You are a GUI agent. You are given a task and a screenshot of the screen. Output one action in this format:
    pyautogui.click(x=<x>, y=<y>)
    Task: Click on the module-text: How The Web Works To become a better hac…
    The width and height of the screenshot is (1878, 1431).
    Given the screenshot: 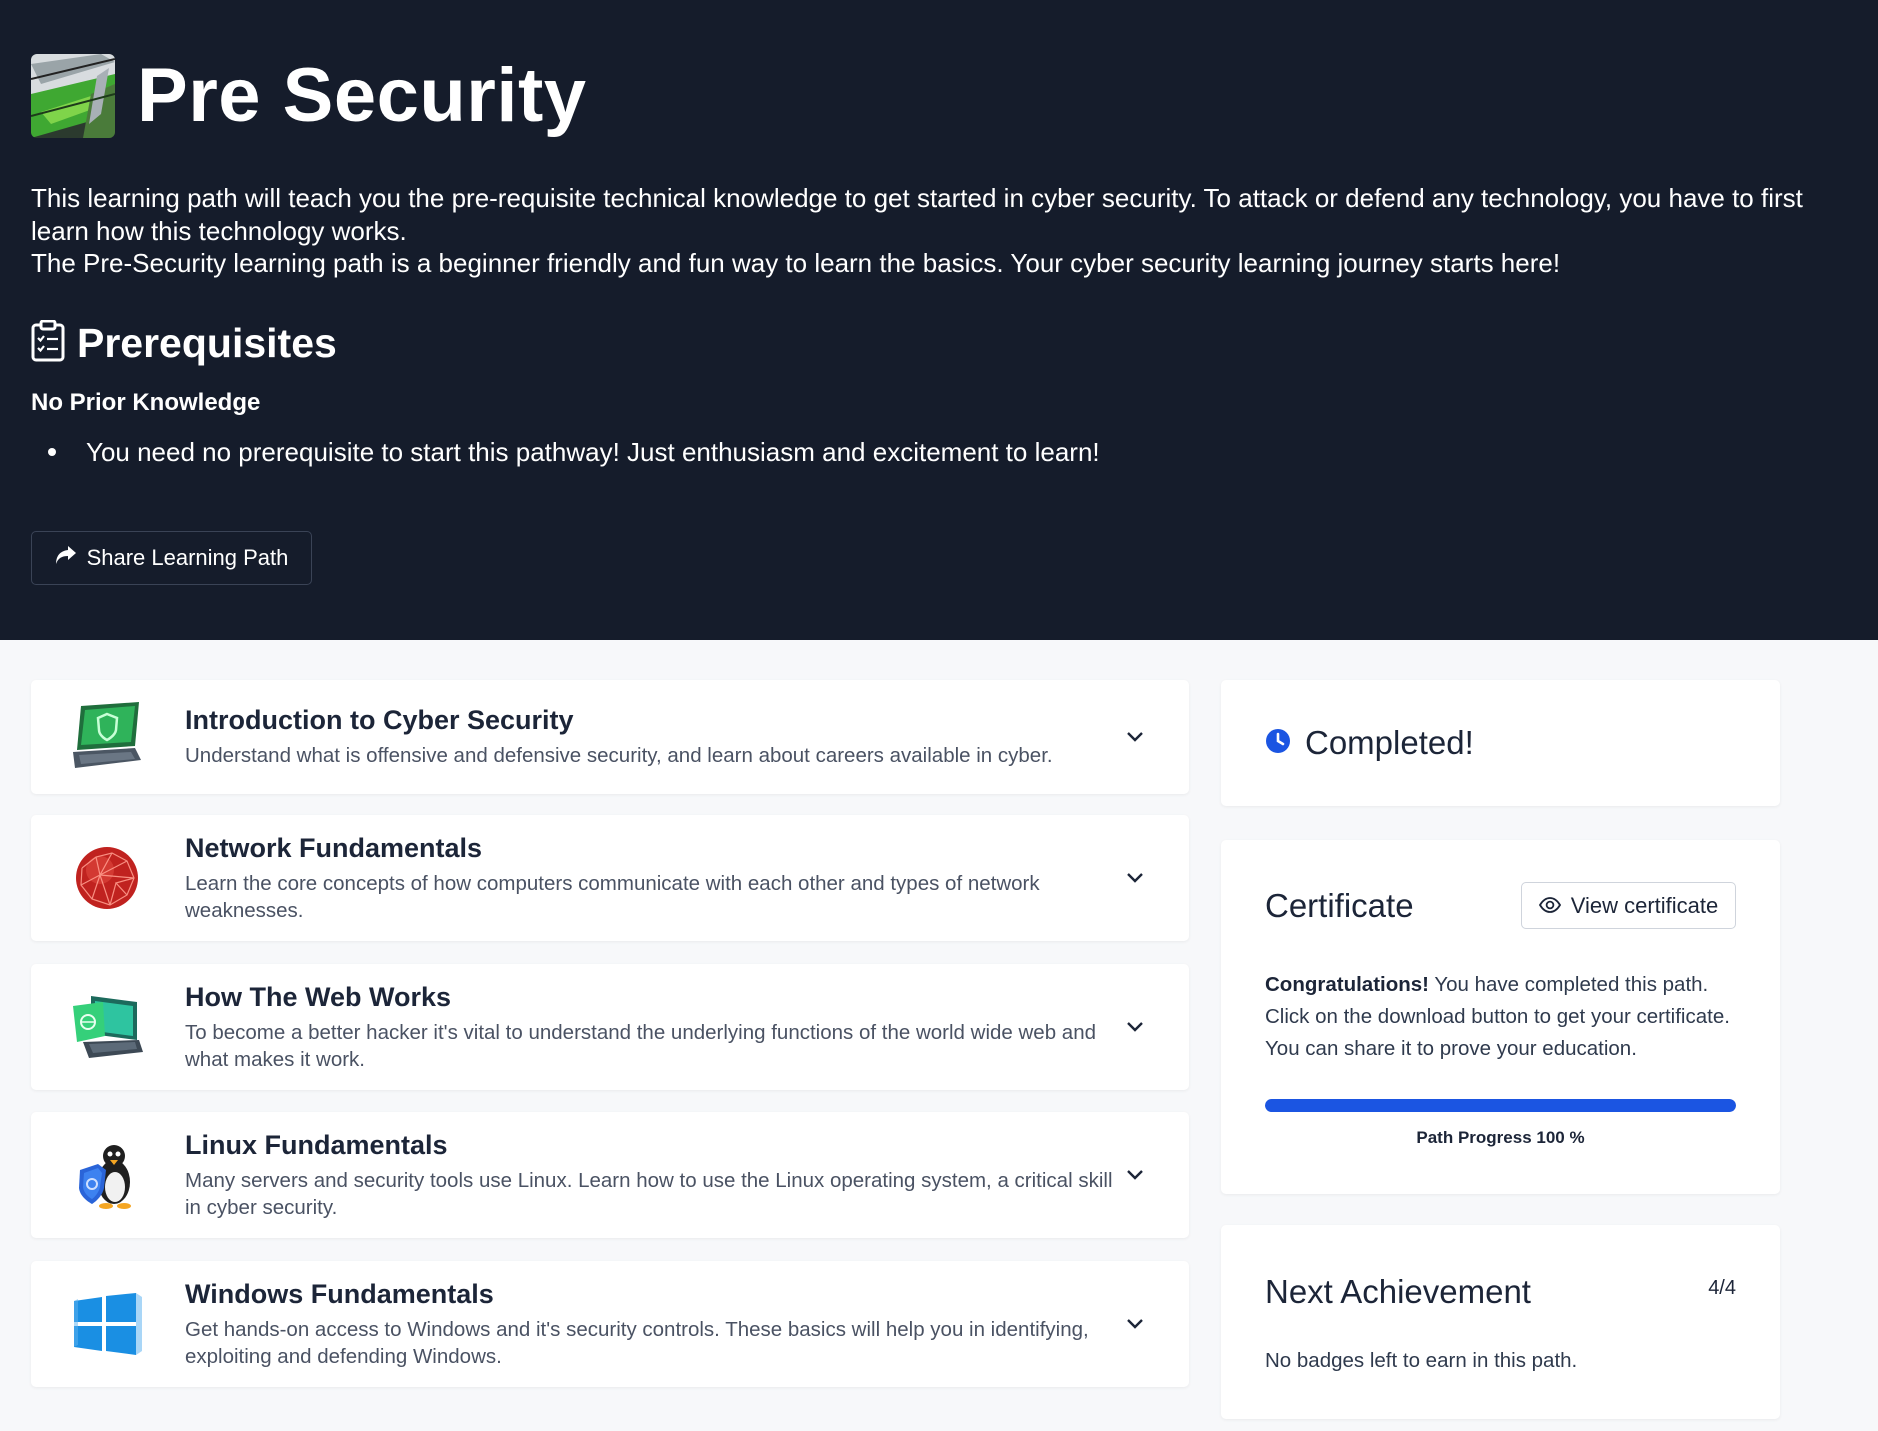 What is the action you would take?
    pyautogui.click(x=687, y=1027)
    